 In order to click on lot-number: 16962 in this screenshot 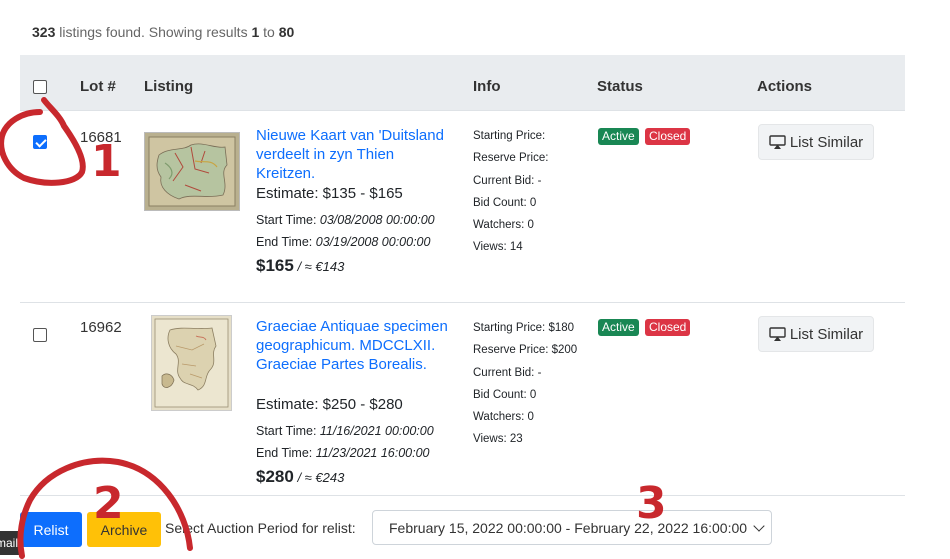, I will do `click(101, 327)`.